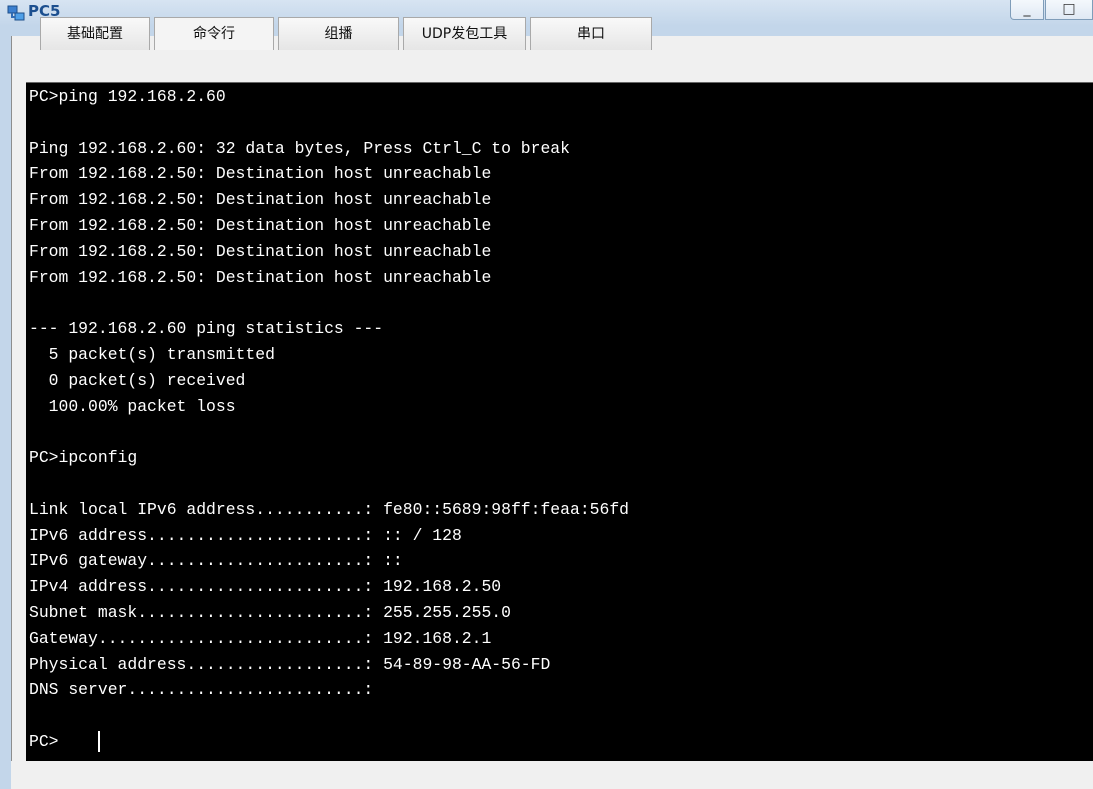 The width and height of the screenshot is (1093, 789). What do you see at coordinates (216, 561) in the screenshot?
I see `terminal-line: IPv6 gateway......................: ::` at bounding box center [216, 561].